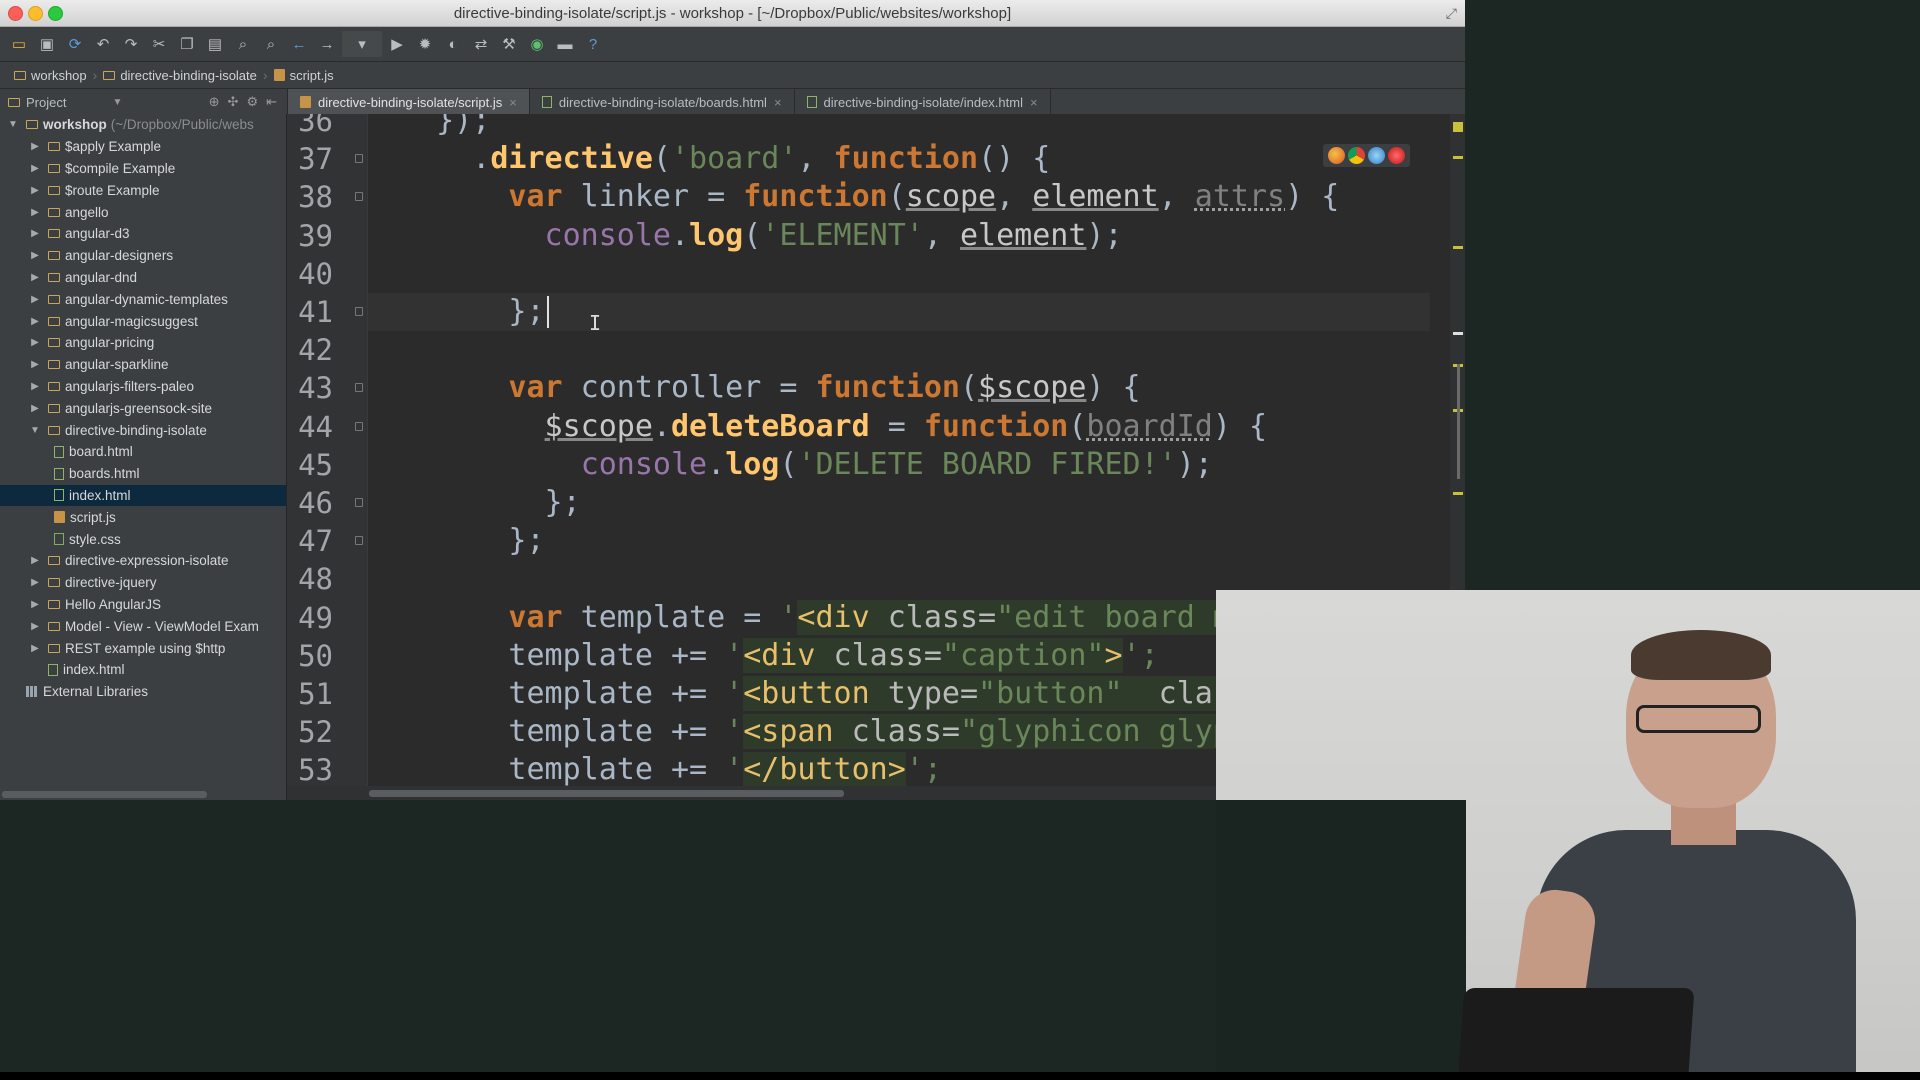 Image resolution: width=1920 pixels, height=1080 pixels. Describe the element at coordinates (143, 299) in the screenshot. I see `tree-item: ▶ angular-dynamic-templates` at that location.